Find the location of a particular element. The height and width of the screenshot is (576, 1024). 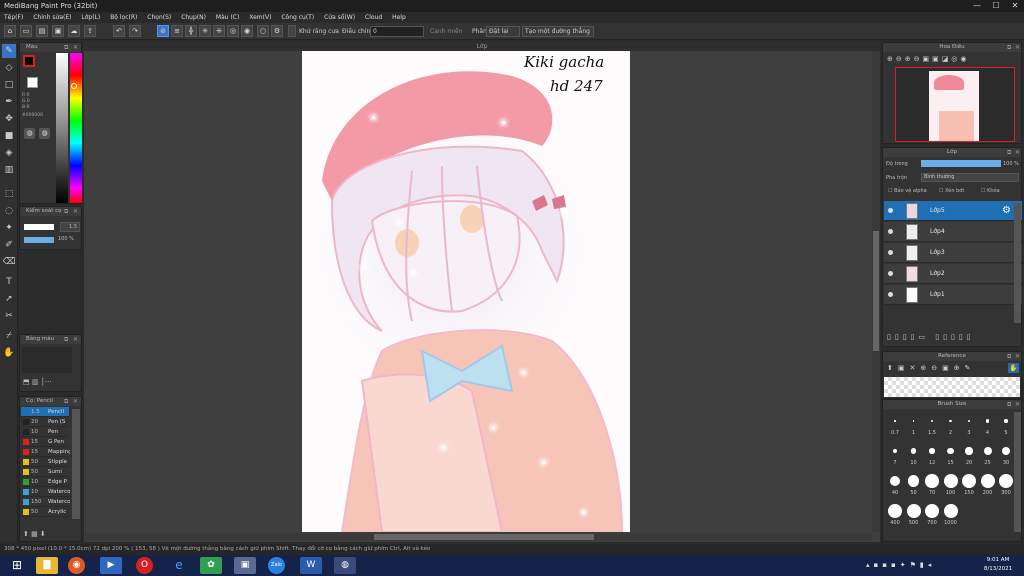

navigator-zoom-icons: ⊕⊖⊕⊖▣▣◪◎◉ is located at coordinates (928, 59).